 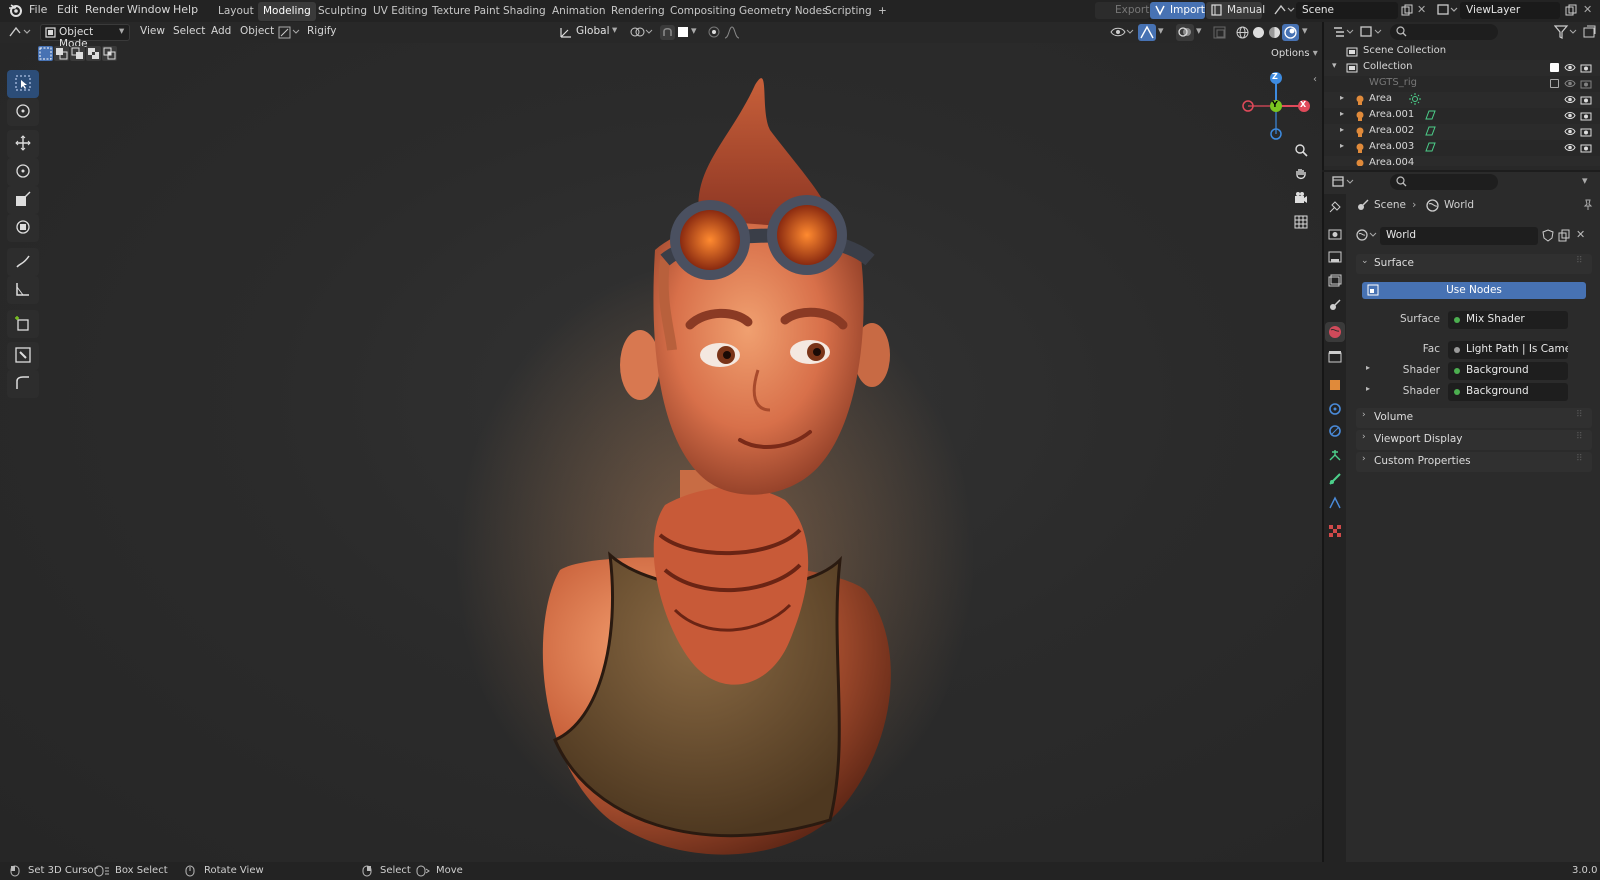 I want to click on snap-toggle, so click(x=667, y=32).